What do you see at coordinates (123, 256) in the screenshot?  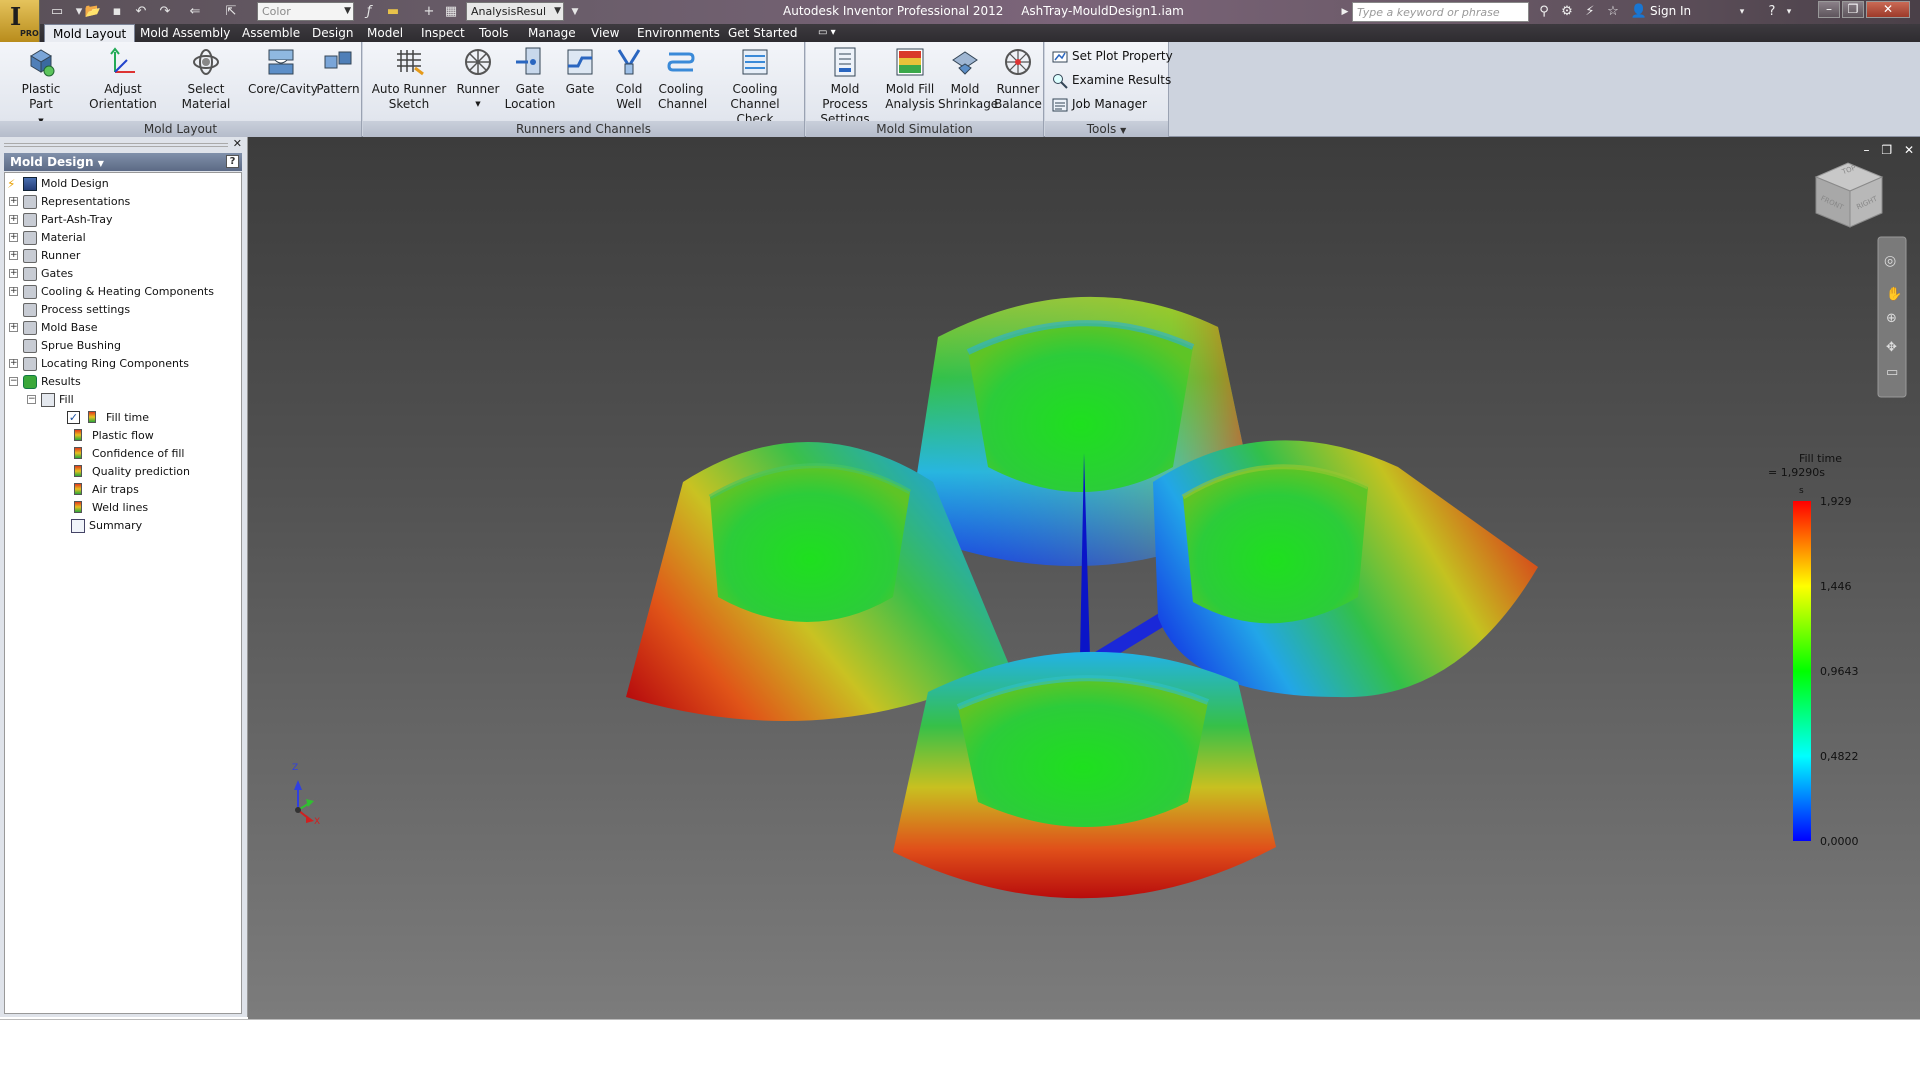 I see `tree-node: + Runner` at bounding box center [123, 256].